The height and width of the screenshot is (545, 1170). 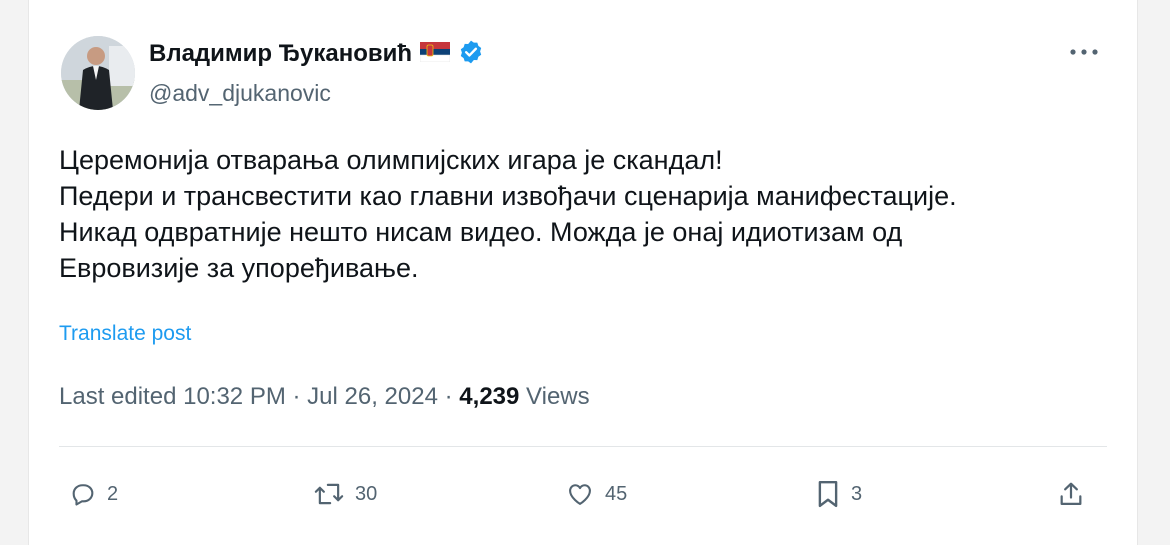 What do you see at coordinates (366, 493) in the screenshot?
I see `repost-count: 30` at bounding box center [366, 493].